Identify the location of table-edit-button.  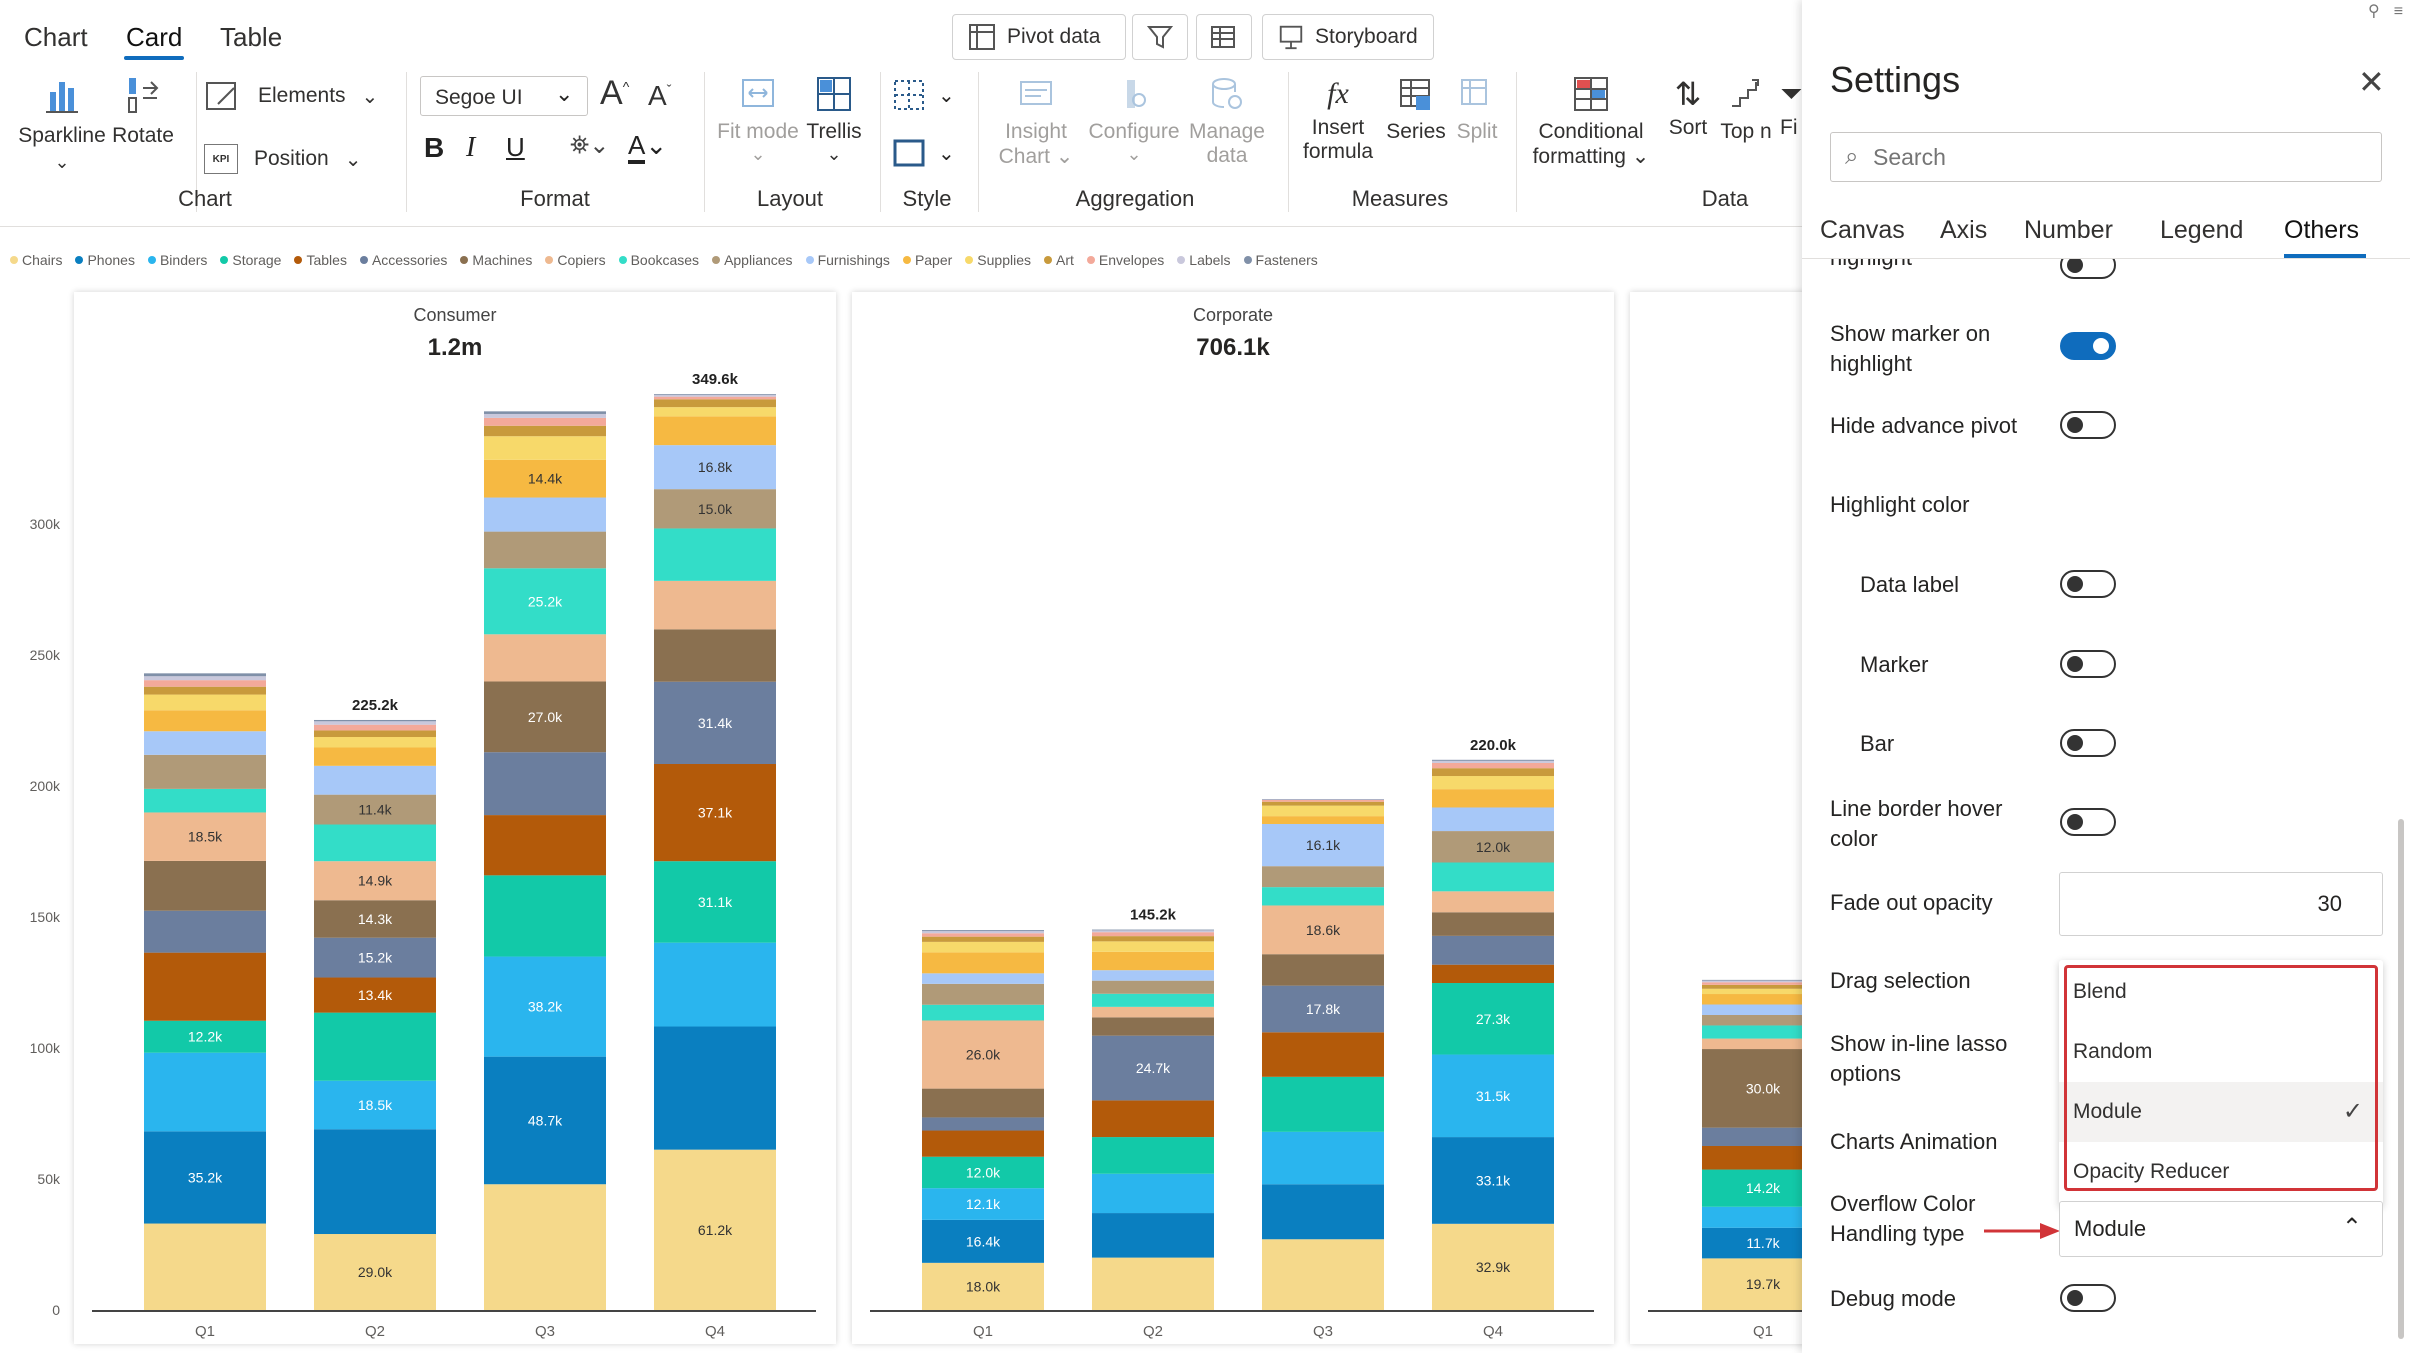
(1224, 37).